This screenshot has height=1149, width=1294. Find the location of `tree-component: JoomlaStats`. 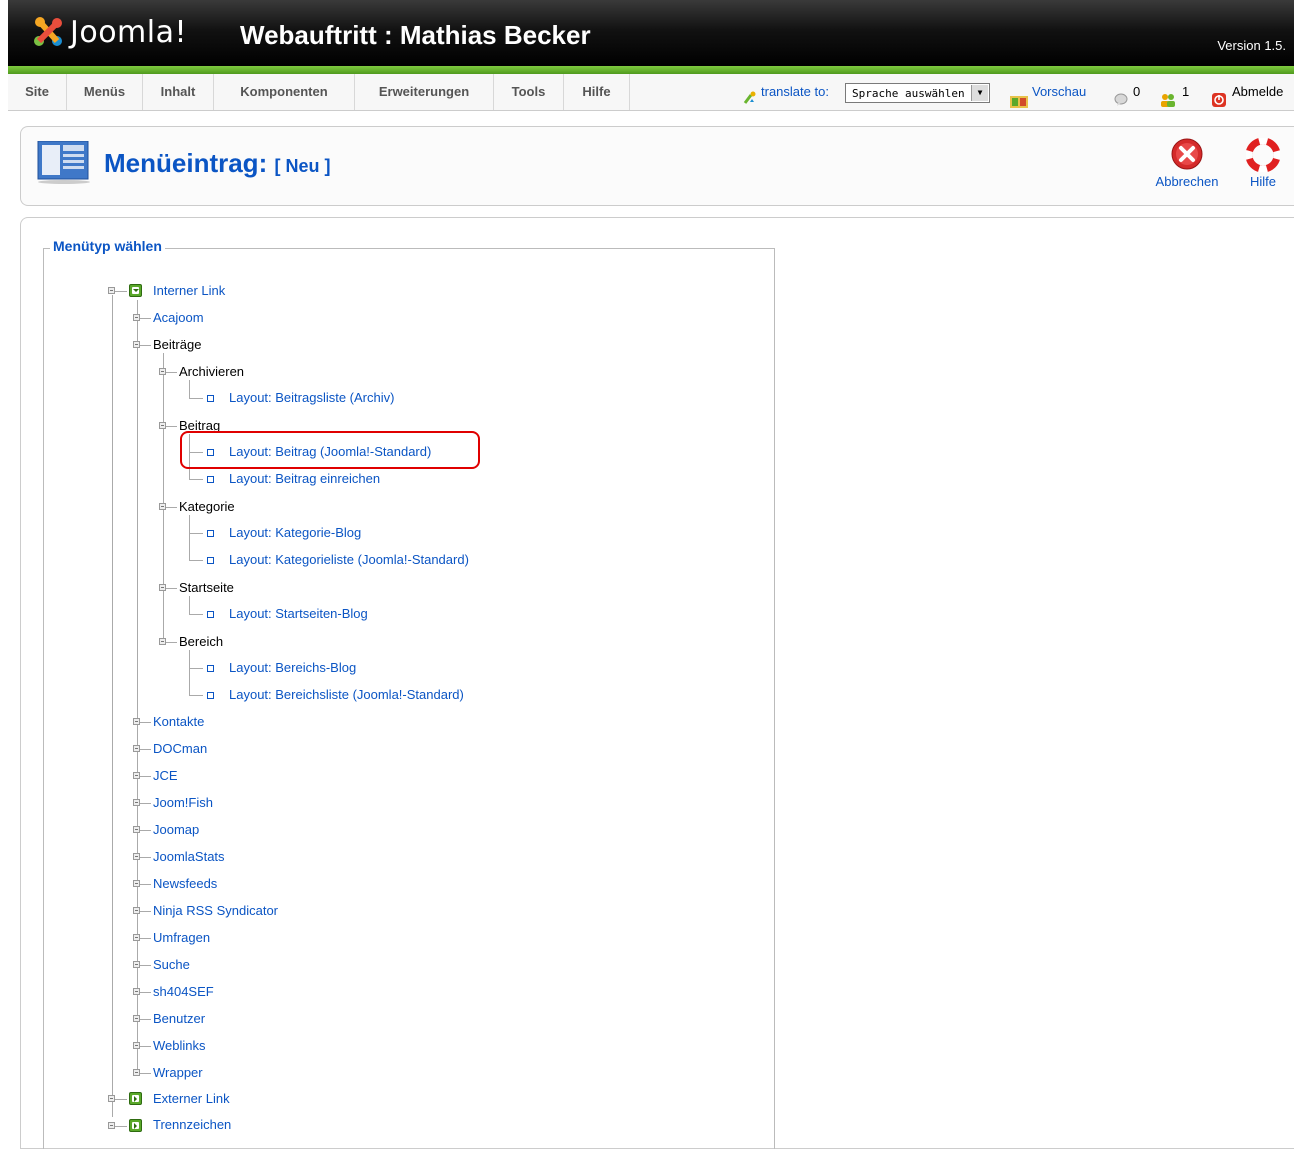

tree-component: JoomlaStats is located at coordinates (189, 857).